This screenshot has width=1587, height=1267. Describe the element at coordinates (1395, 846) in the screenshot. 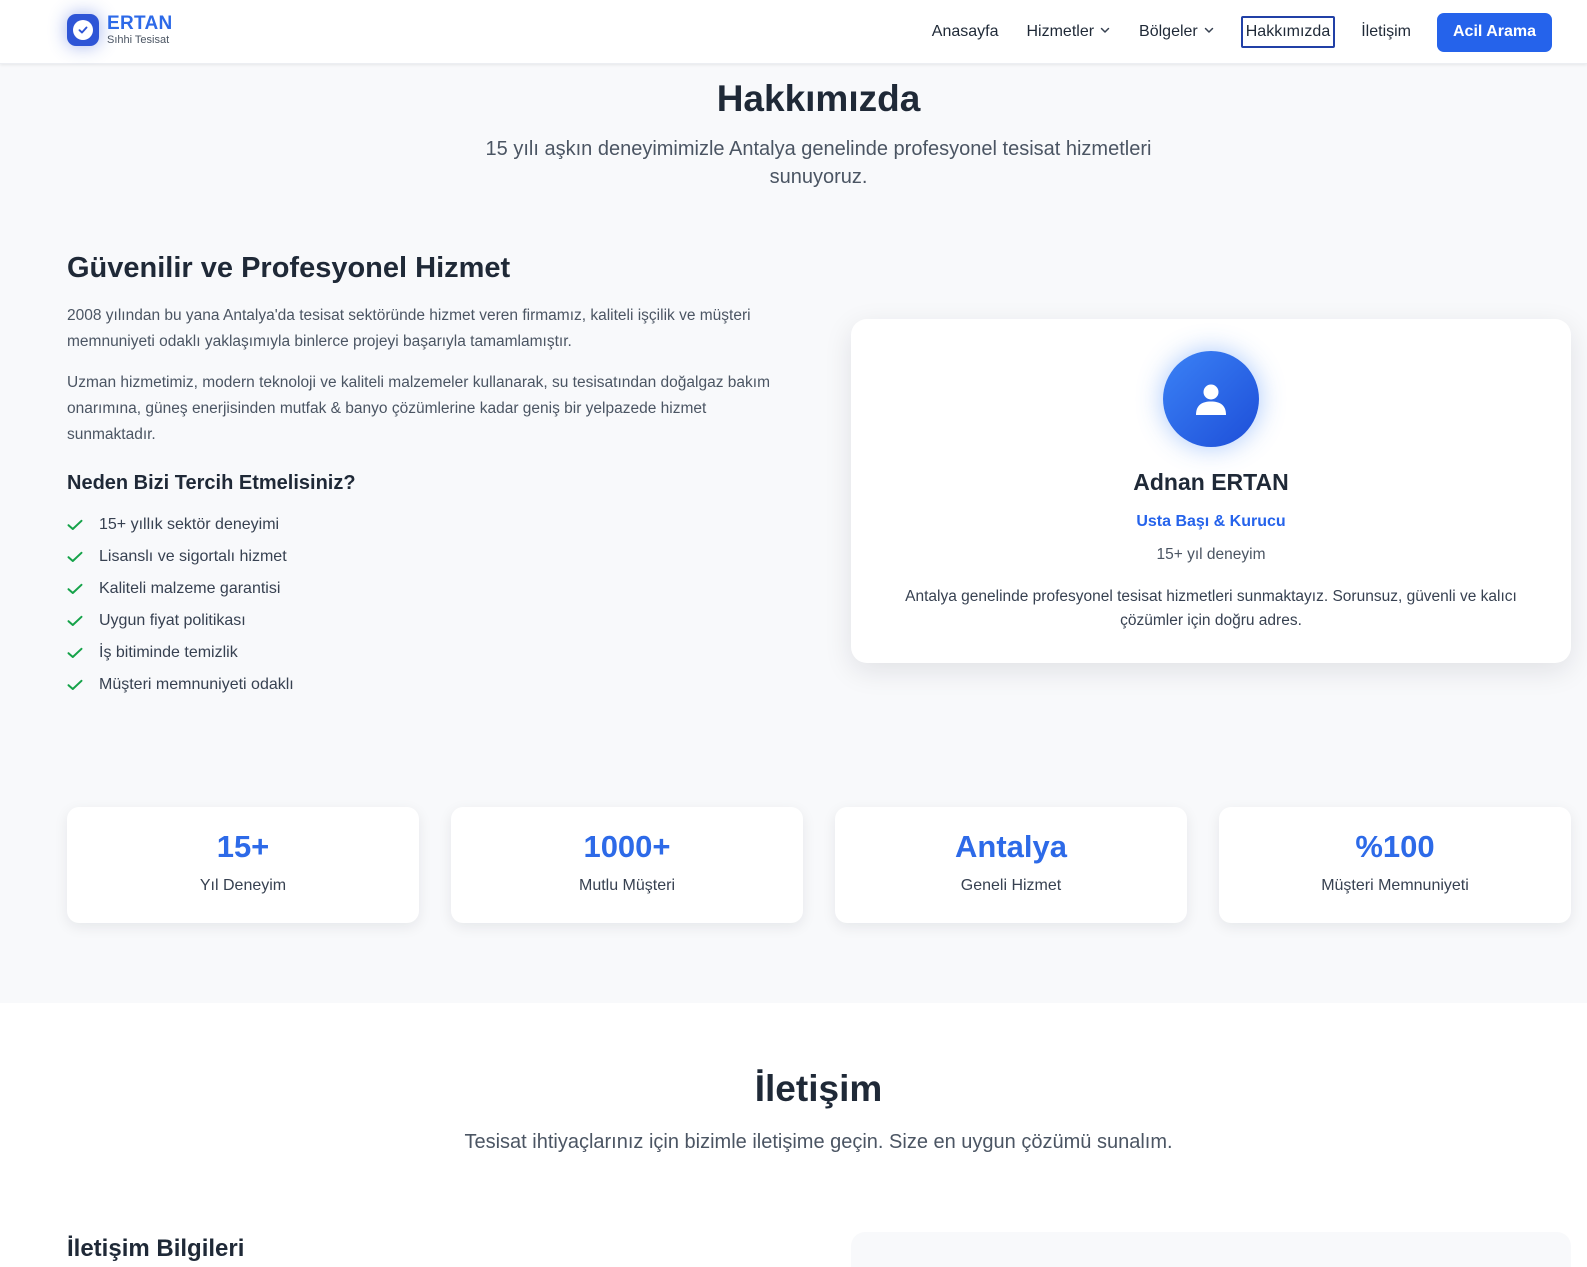

I see `stat-value: %100` at that location.